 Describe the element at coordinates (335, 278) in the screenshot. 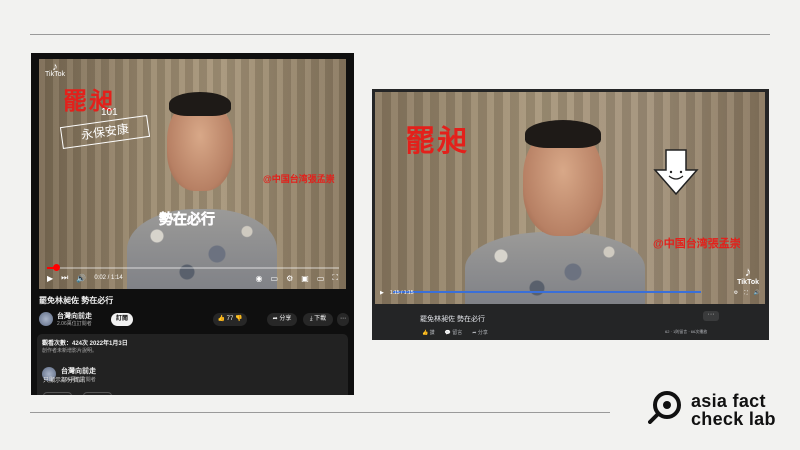

I see `fullscreen-icon: ⛶` at that location.